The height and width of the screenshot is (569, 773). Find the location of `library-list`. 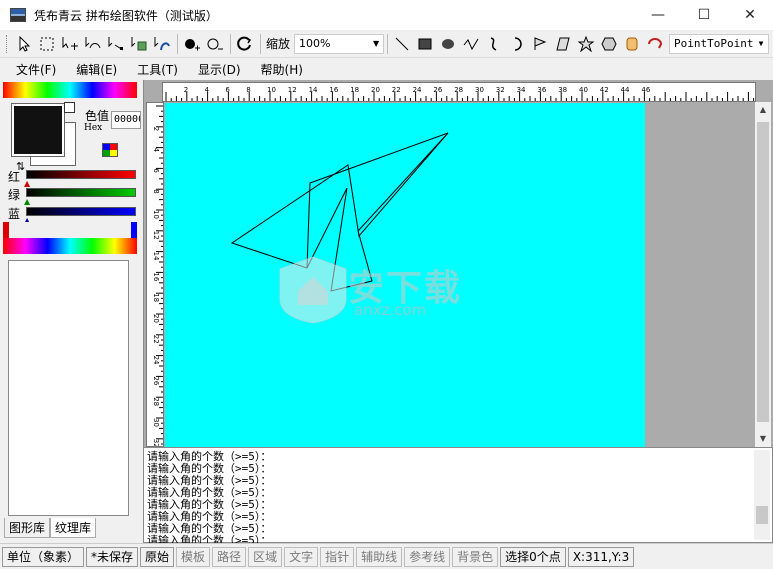

library-list is located at coordinates (68, 388).